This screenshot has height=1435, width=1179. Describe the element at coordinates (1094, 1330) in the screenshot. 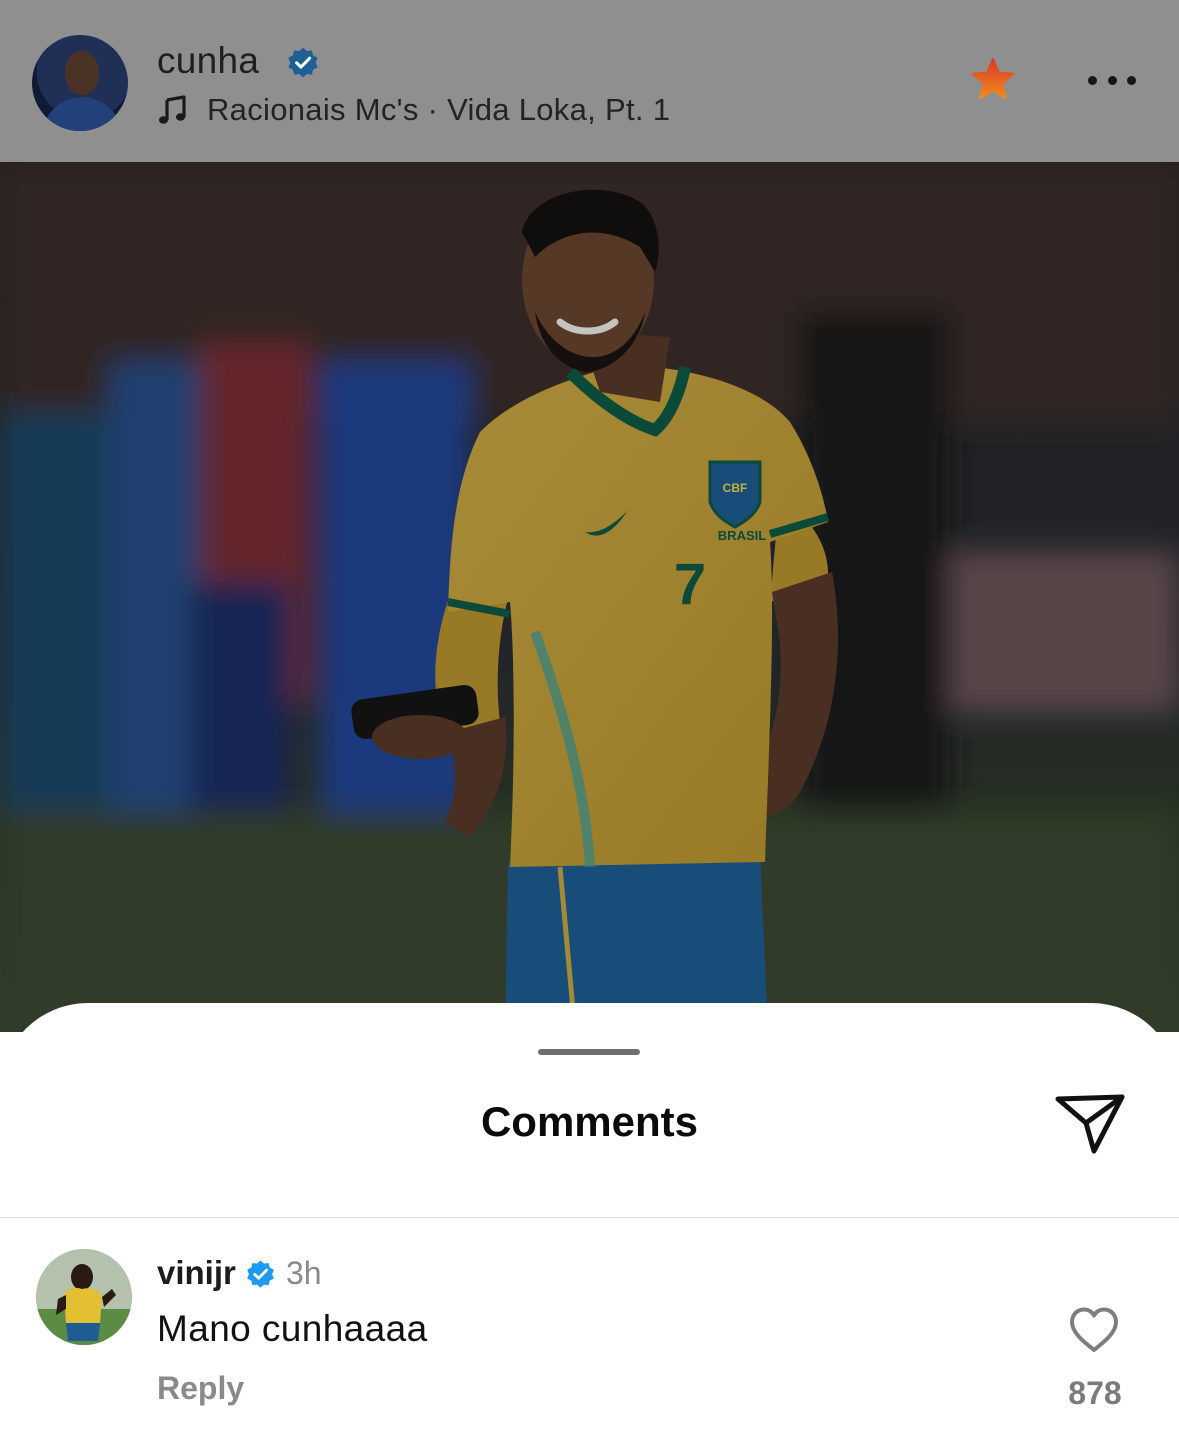

I see `heart-icon` at that location.